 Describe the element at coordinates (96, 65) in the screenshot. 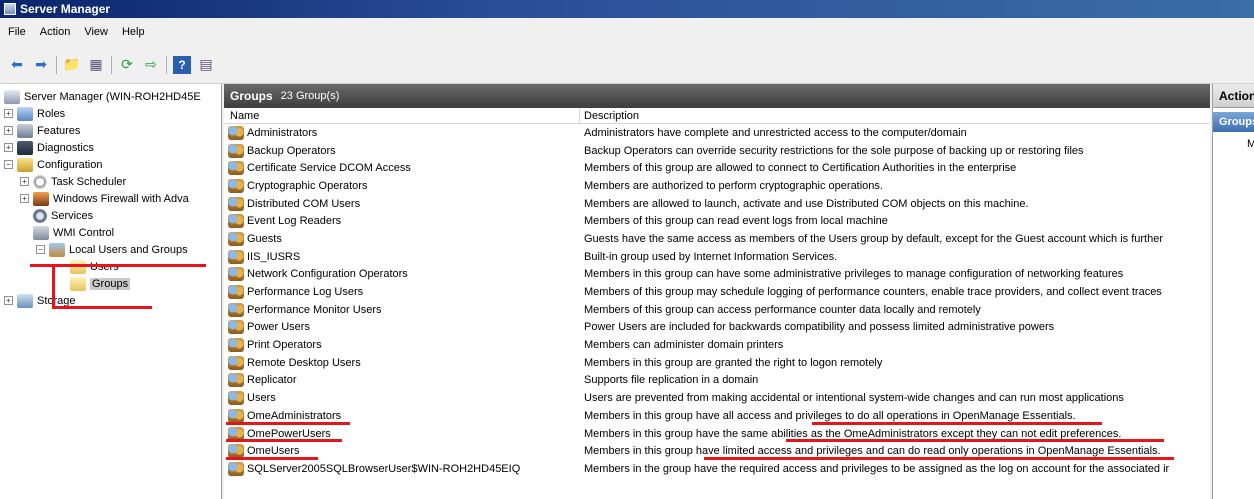

I see `show-hide-tree-icon: ▦` at that location.